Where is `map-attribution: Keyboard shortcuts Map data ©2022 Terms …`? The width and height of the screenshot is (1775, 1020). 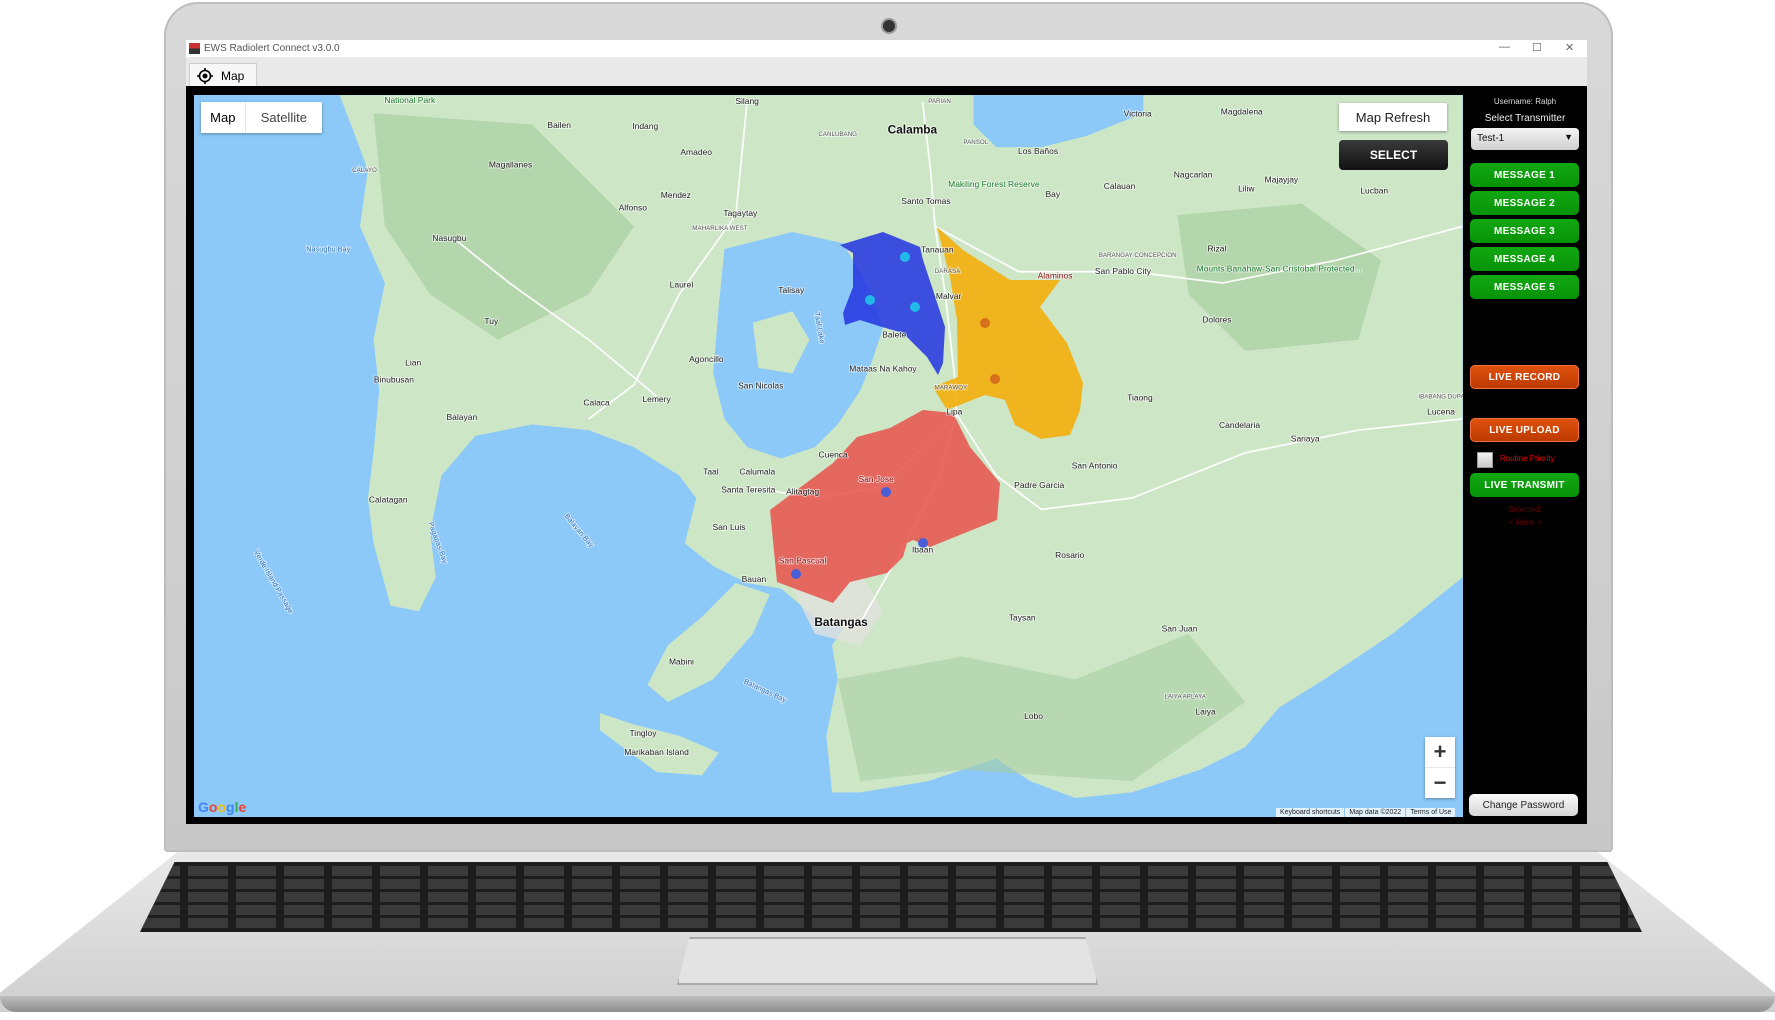
map-attribution: Keyboard shortcuts Map data ©2022 Terms … is located at coordinates (1365, 812).